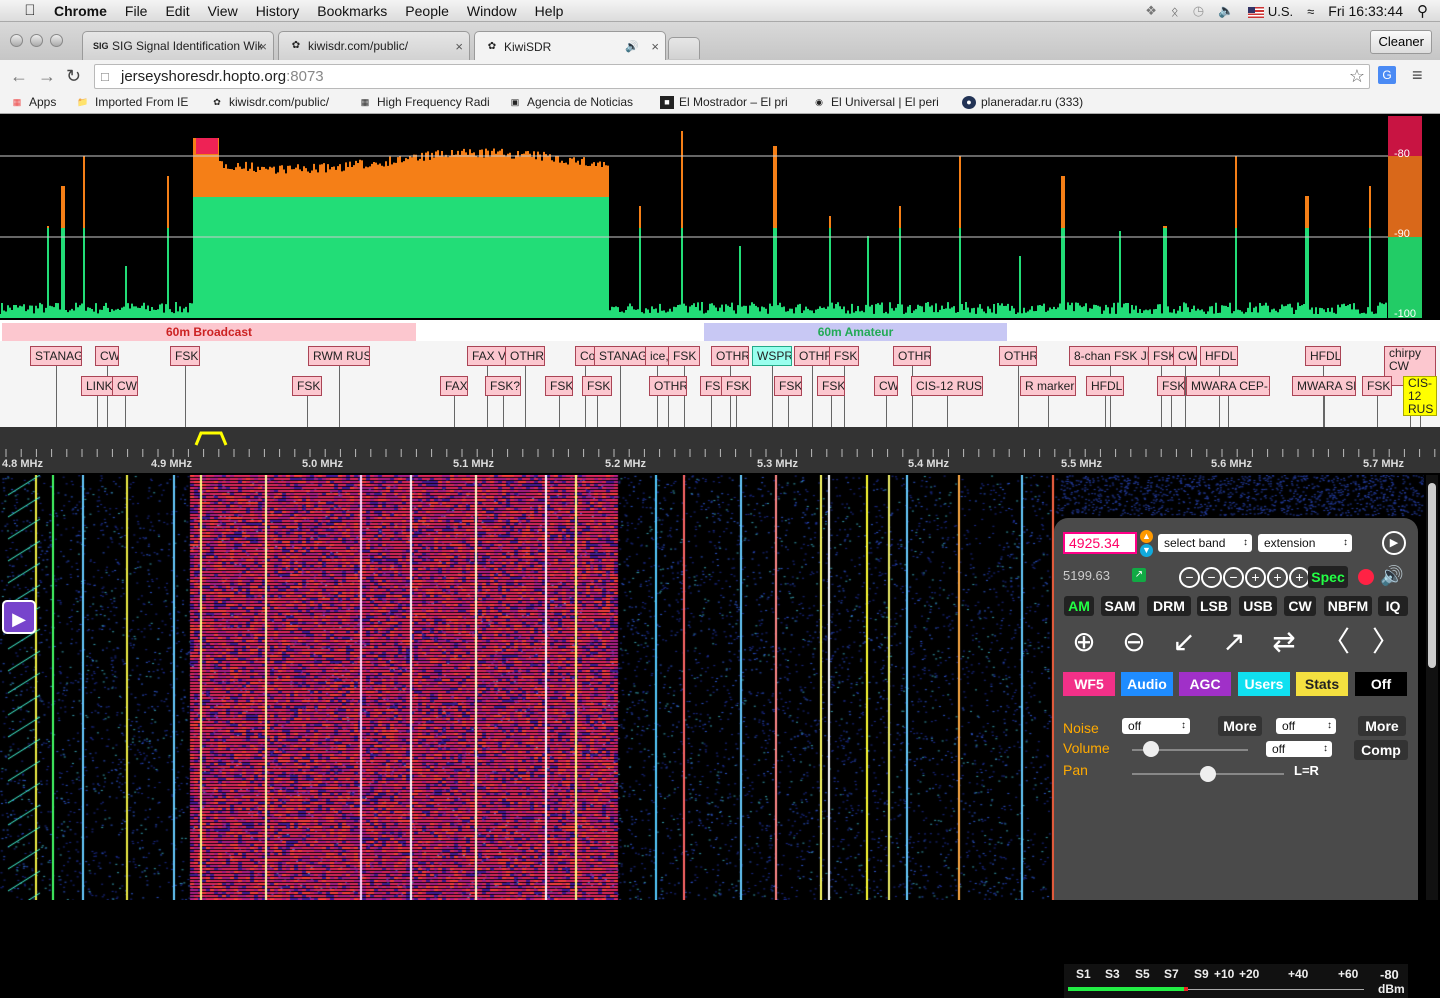 The width and height of the screenshot is (1440, 998). I want to click on side-play-icon: ▶, so click(19, 617).